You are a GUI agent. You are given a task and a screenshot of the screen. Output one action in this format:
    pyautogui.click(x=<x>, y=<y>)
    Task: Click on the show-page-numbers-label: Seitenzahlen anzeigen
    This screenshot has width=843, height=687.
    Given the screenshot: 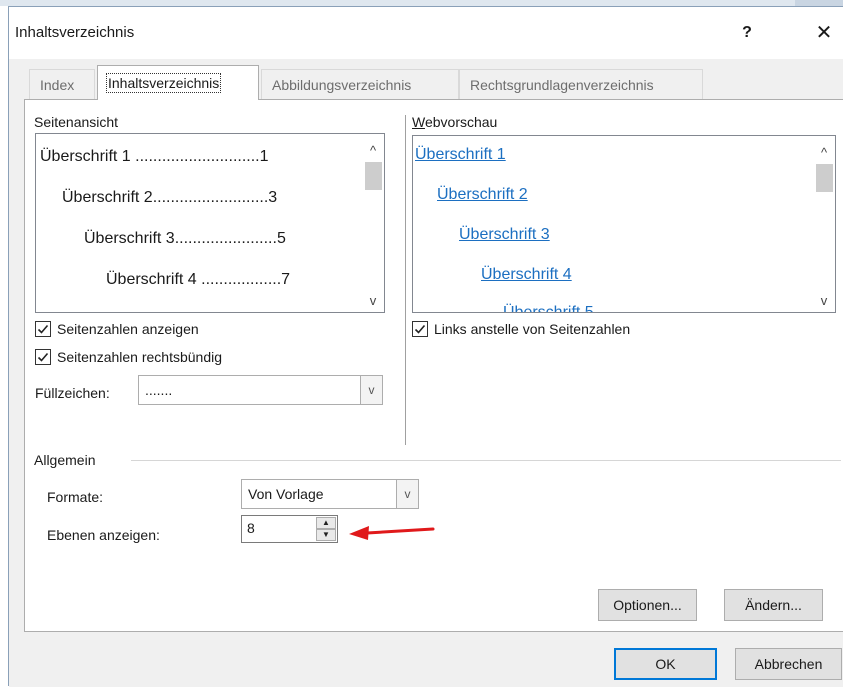 What is the action you would take?
    pyautogui.click(x=128, y=329)
    